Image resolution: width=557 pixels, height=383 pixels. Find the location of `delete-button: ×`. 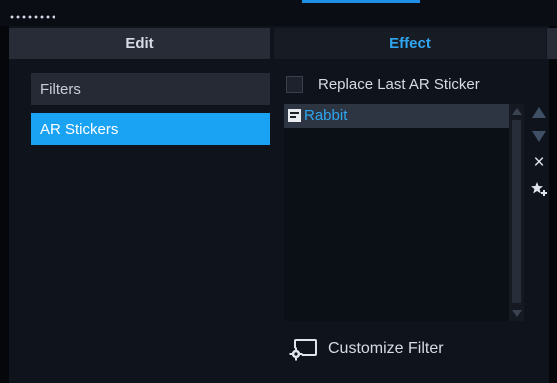

delete-button: × is located at coordinates (539, 162).